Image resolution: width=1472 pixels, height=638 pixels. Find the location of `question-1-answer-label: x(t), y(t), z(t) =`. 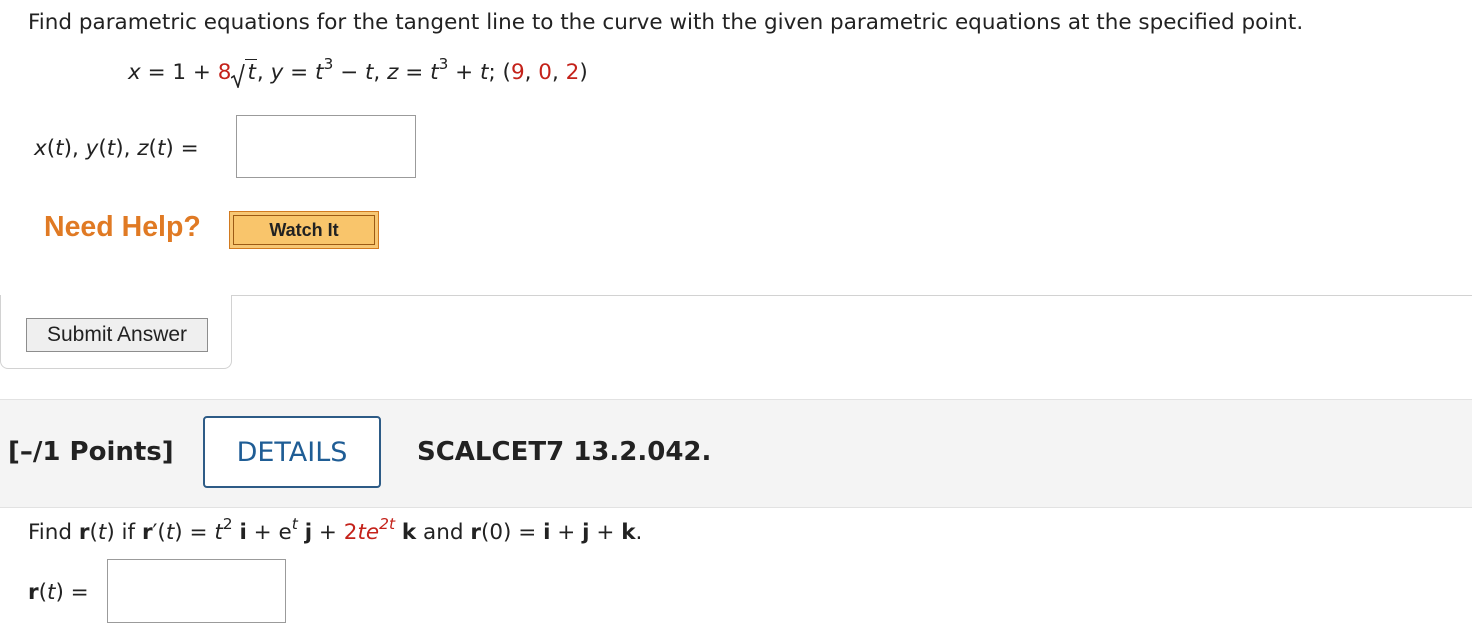

question-1-answer-label: x(t), y(t), z(t) = is located at coordinates (116, 148).